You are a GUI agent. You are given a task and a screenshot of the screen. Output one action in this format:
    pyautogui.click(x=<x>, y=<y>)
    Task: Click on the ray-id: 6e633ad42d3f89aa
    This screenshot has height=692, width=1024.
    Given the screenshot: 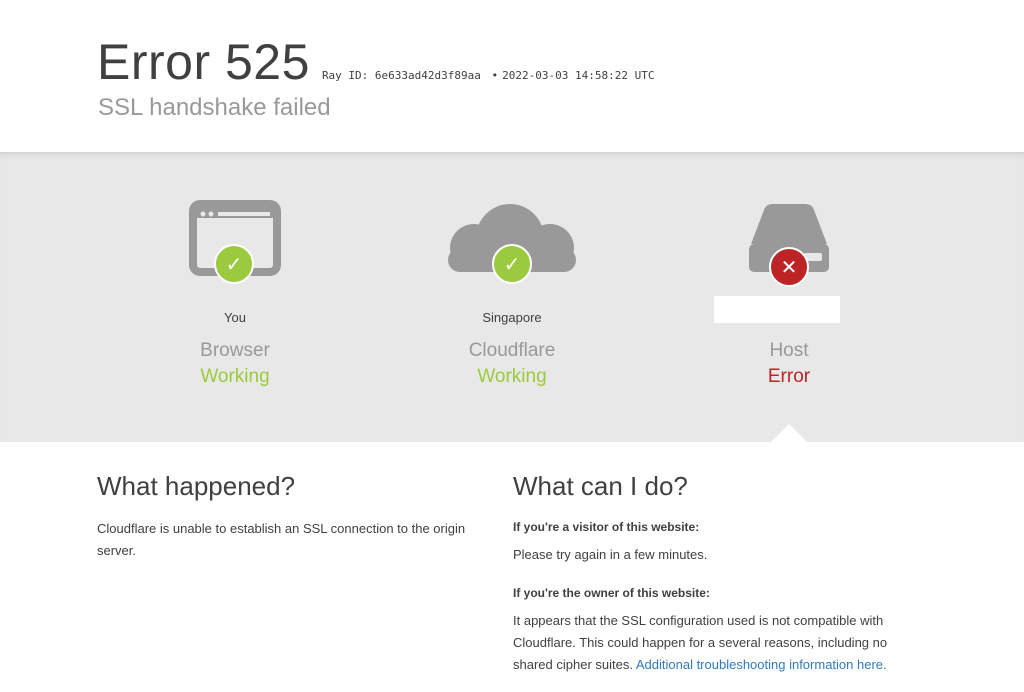 What is the action you would take?
    pyautogui.click(x=427, y=75)
    